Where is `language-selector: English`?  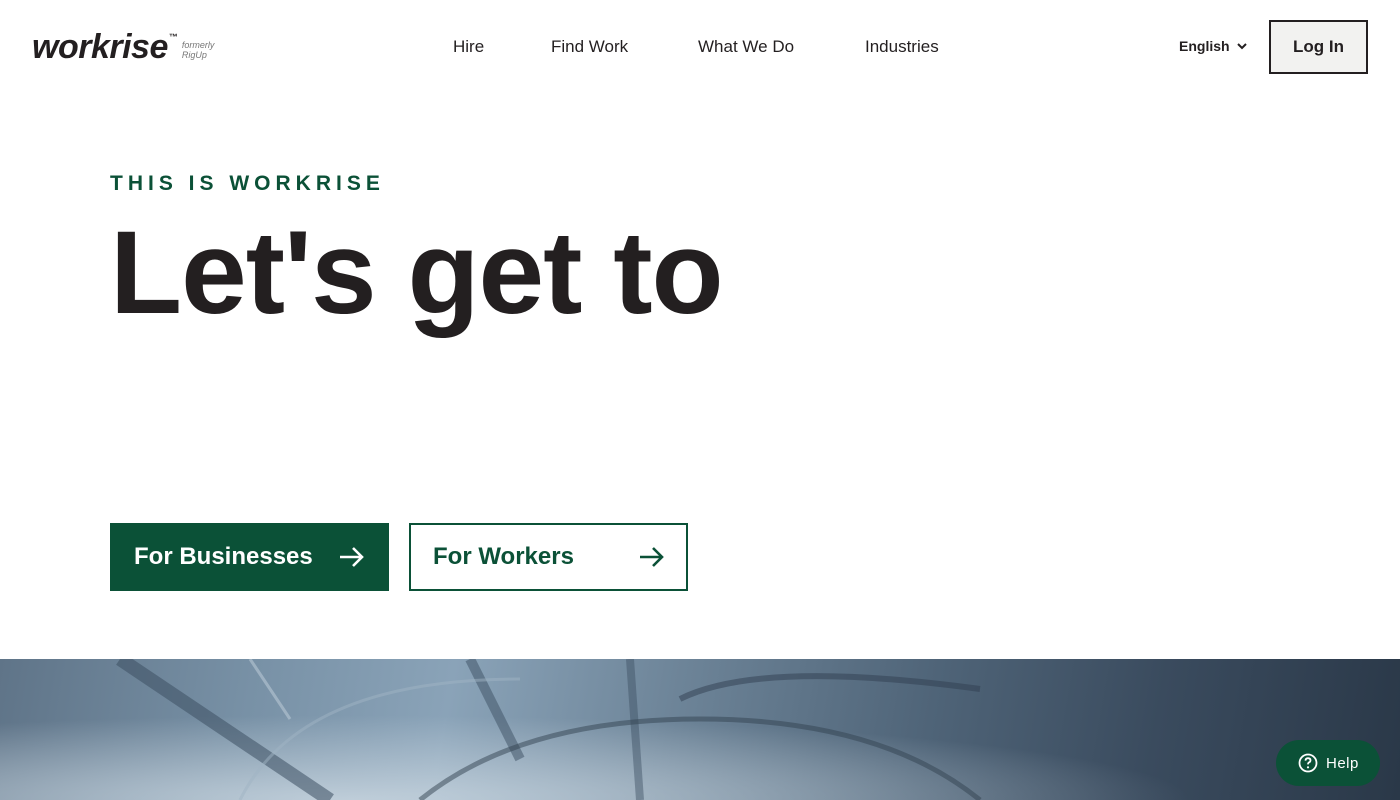
language-selector: English is located at coordinates (1213, 46).